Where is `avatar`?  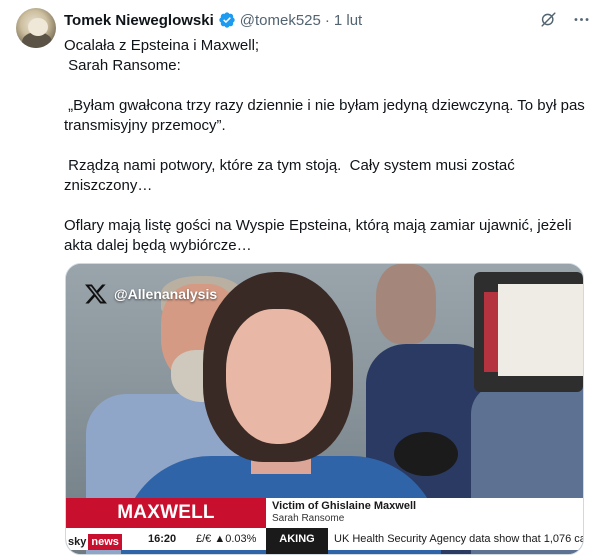 avatar is located at coordinates (36, 28).